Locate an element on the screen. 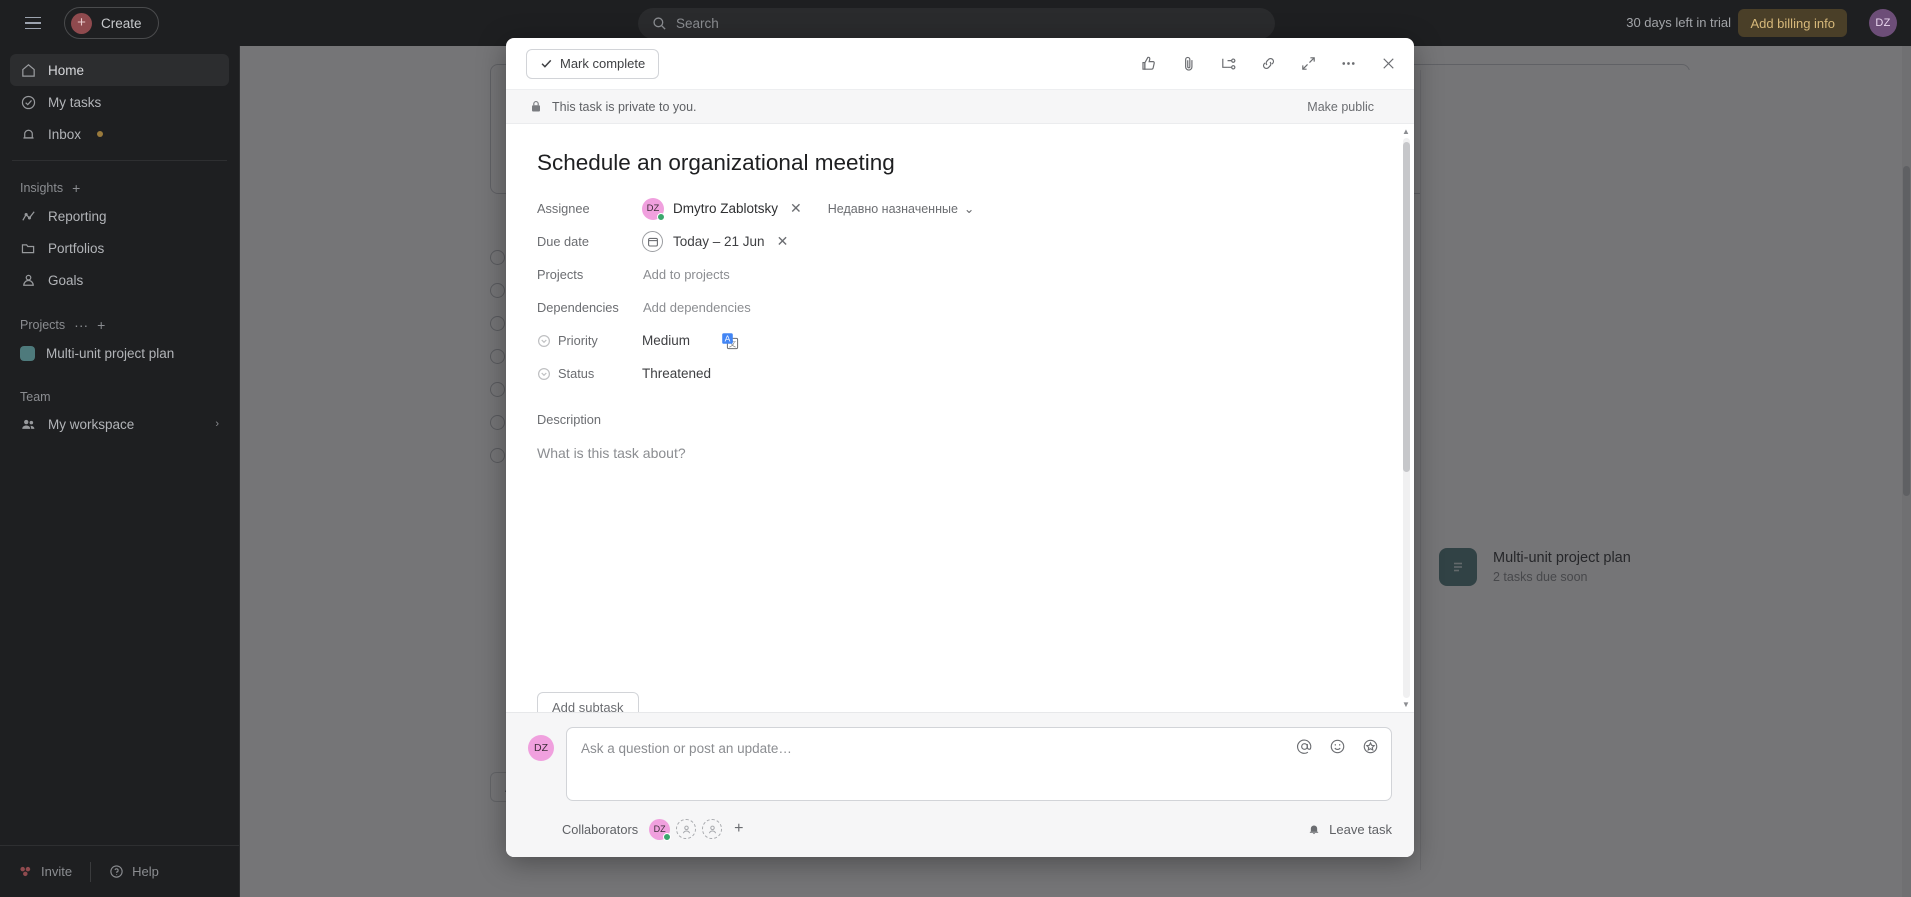 The height and width of the screenshot is (897, 1911). assignee-name: Dmytro Zablotsky is located at coordinates (726, 208).